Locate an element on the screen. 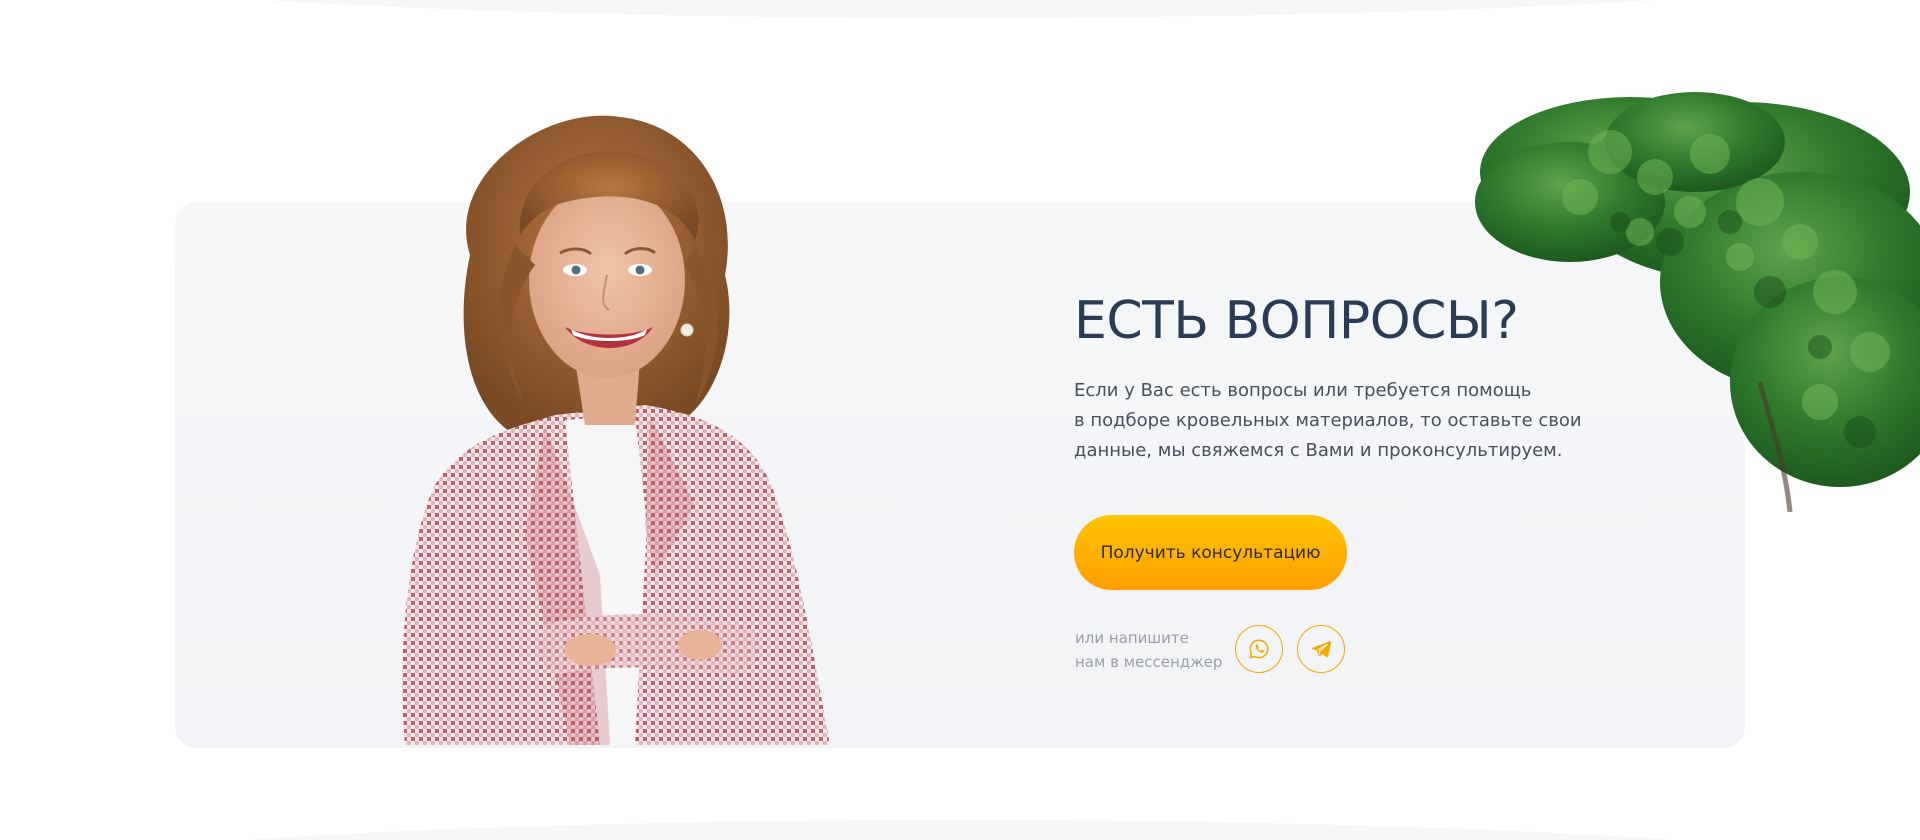 The width and height of the screenshot is (1920, 840). get-consultation-button: Получить консультацию is located at coordinates (1210, 552).